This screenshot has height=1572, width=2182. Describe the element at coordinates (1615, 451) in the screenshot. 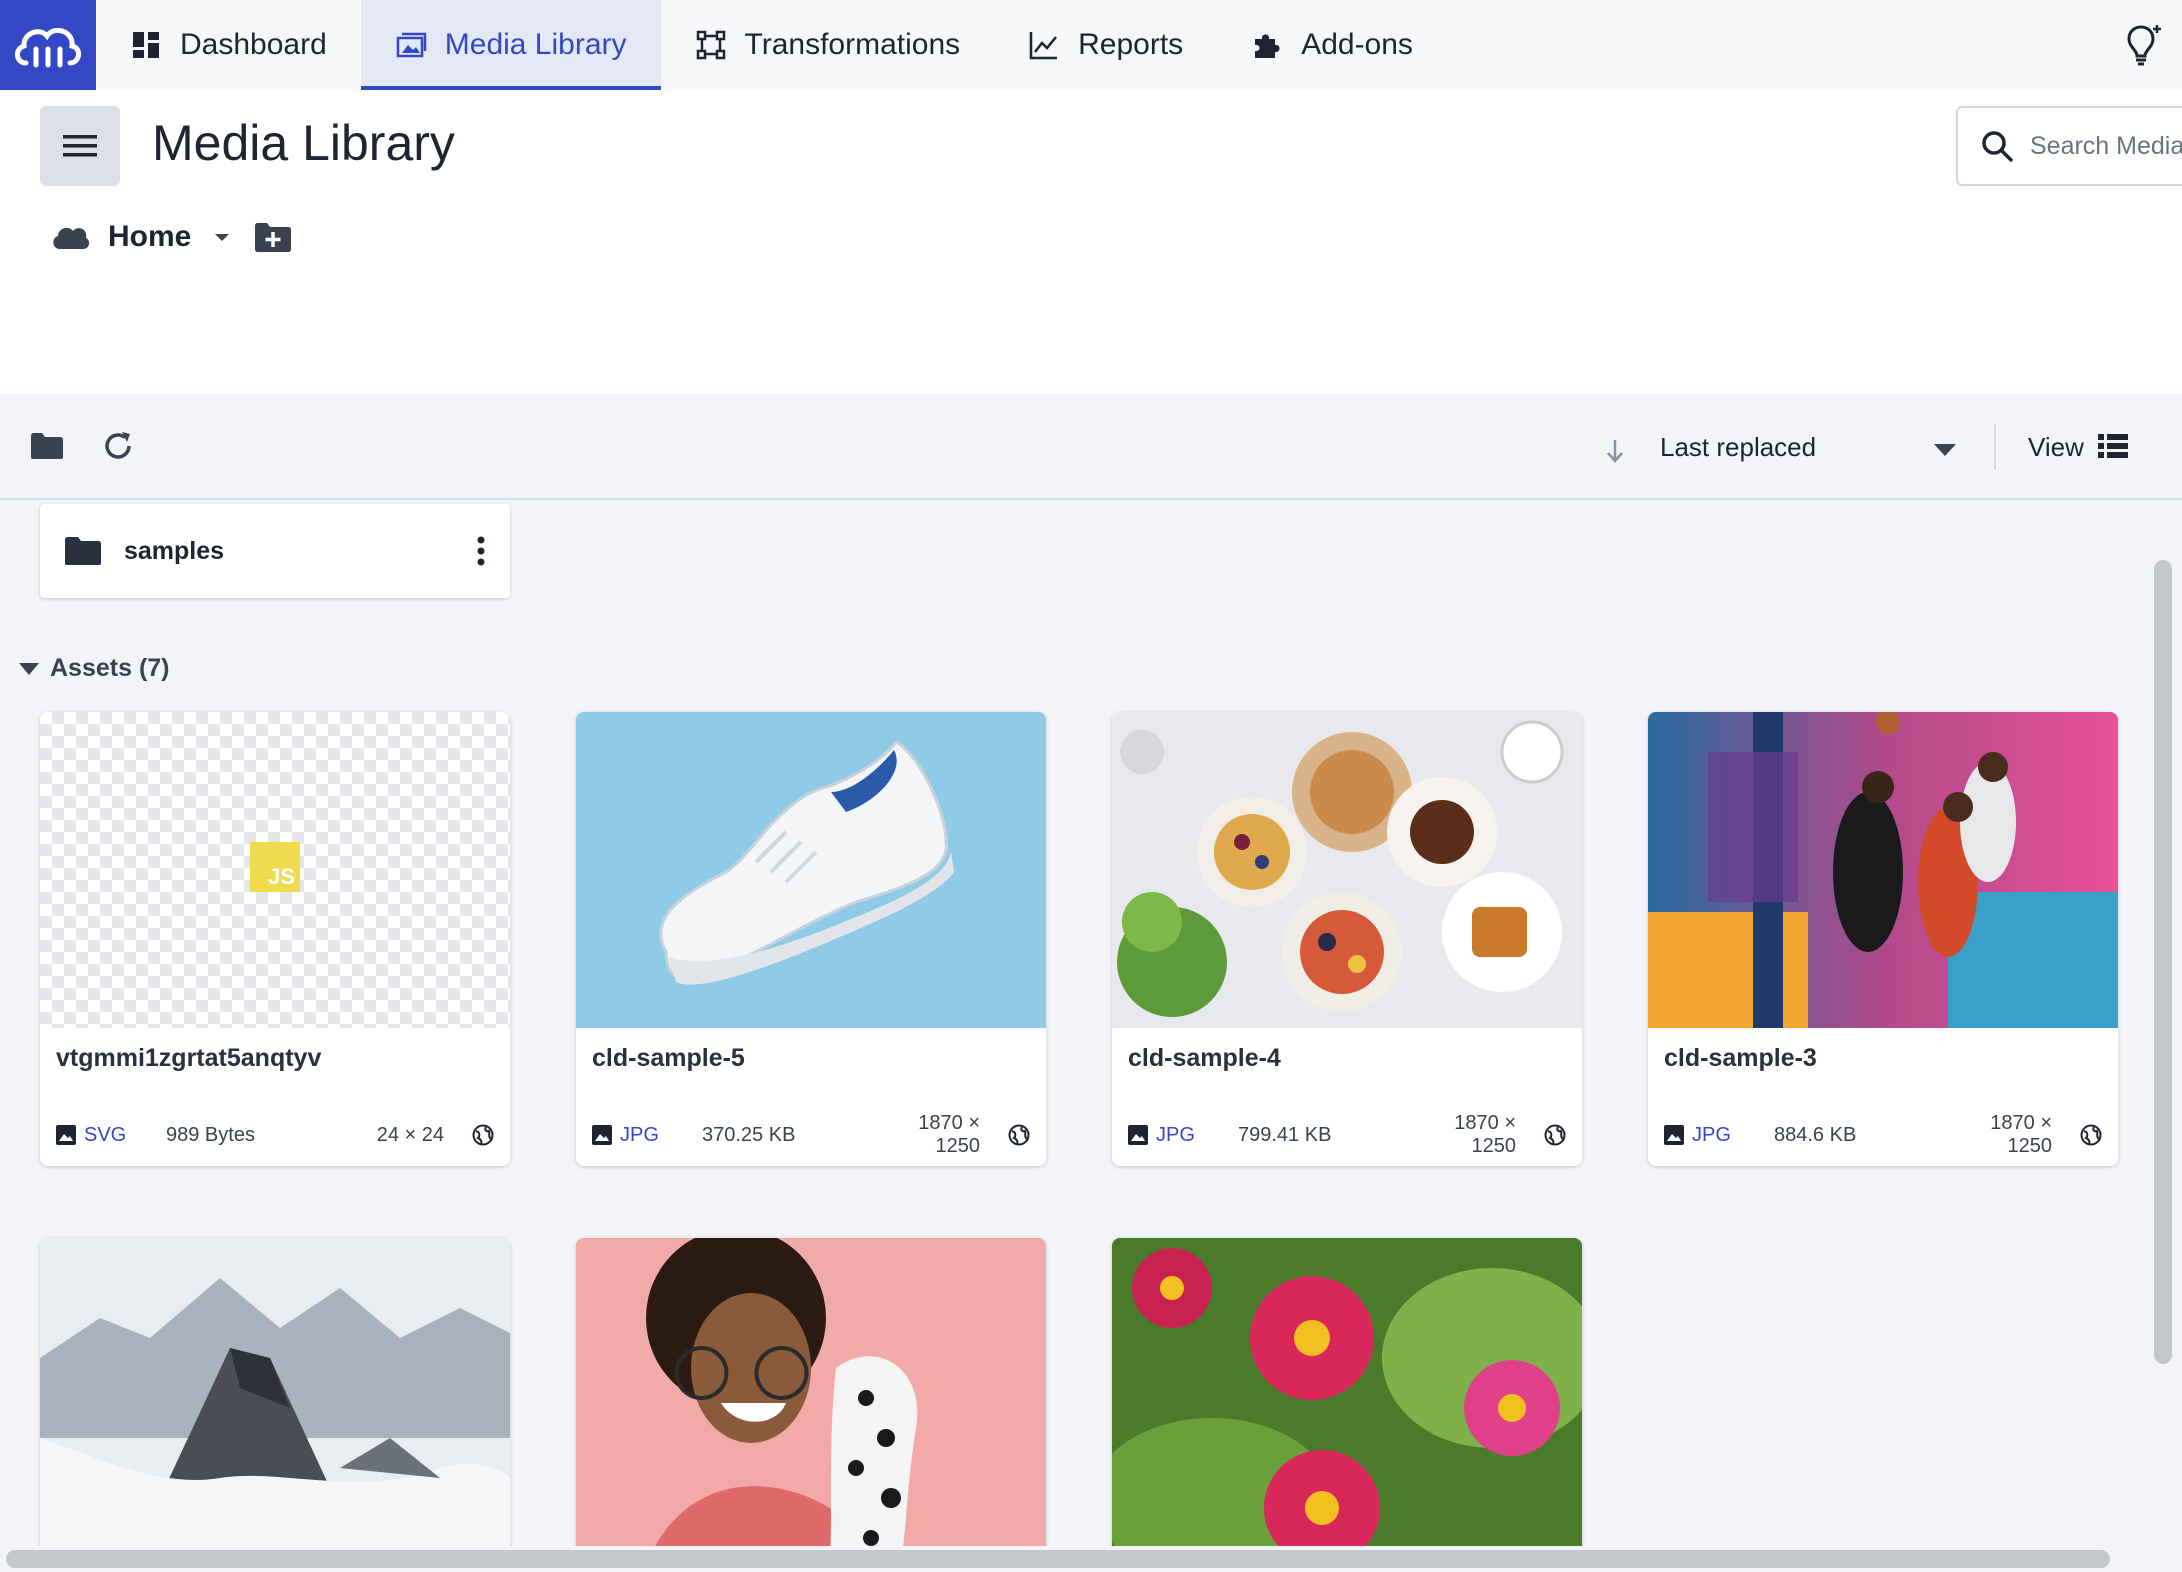

I see `sort-direction-icon` at that location.